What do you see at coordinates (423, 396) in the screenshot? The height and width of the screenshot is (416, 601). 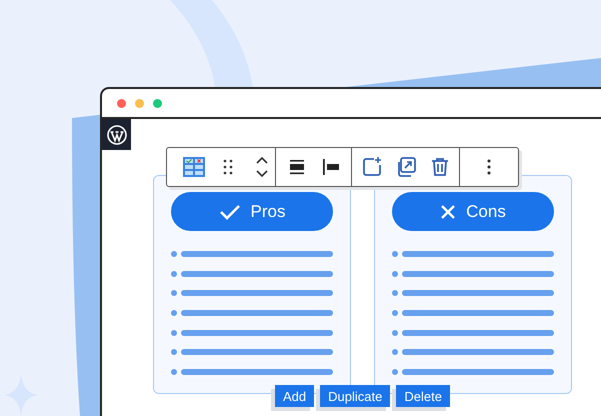 I see `block-action-button: Delete` at bounding box center [423, 396].